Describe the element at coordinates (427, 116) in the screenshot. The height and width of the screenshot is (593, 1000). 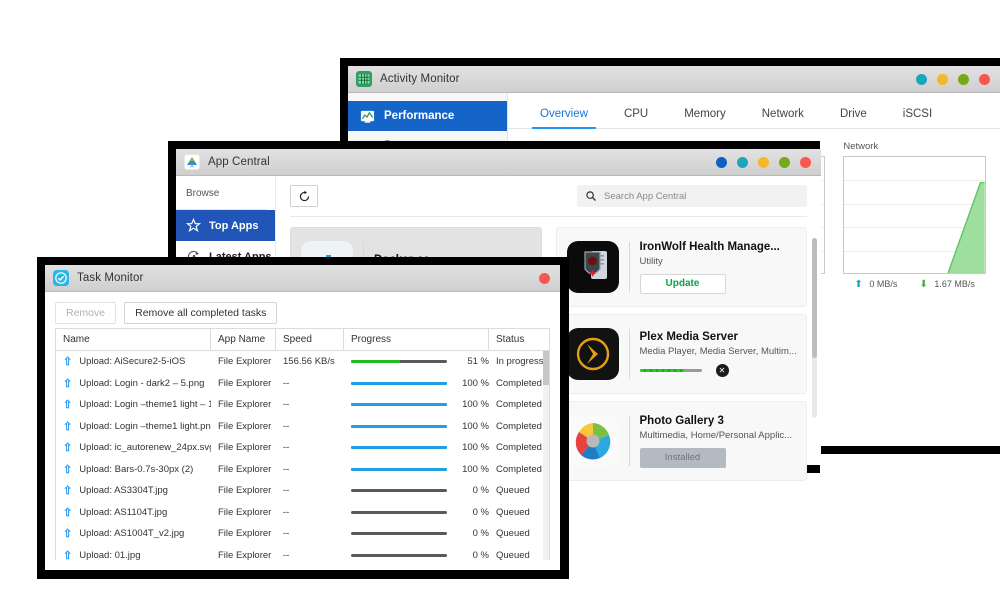
I see `sidebar-item-performance: Performance` at that location.